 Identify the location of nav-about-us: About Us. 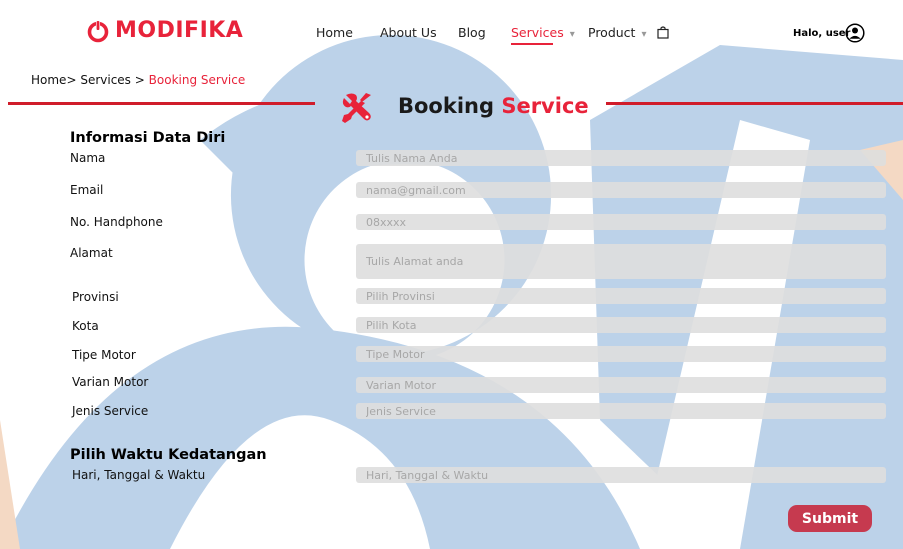
(408, 32).